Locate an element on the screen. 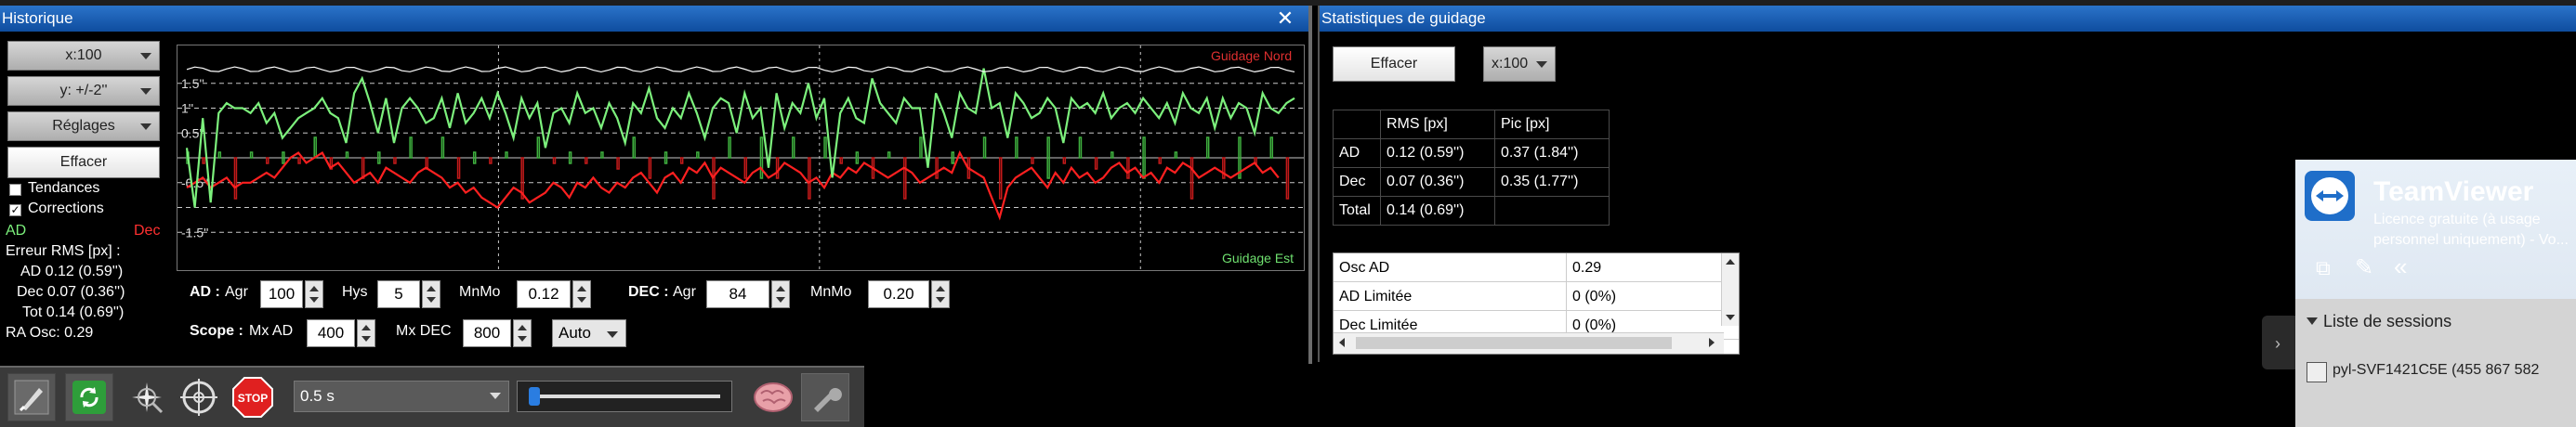 Image resolution: width=2576 pixels, height=427 pixels. history-close-button: ✕ is located at coordinates (1285, 19).